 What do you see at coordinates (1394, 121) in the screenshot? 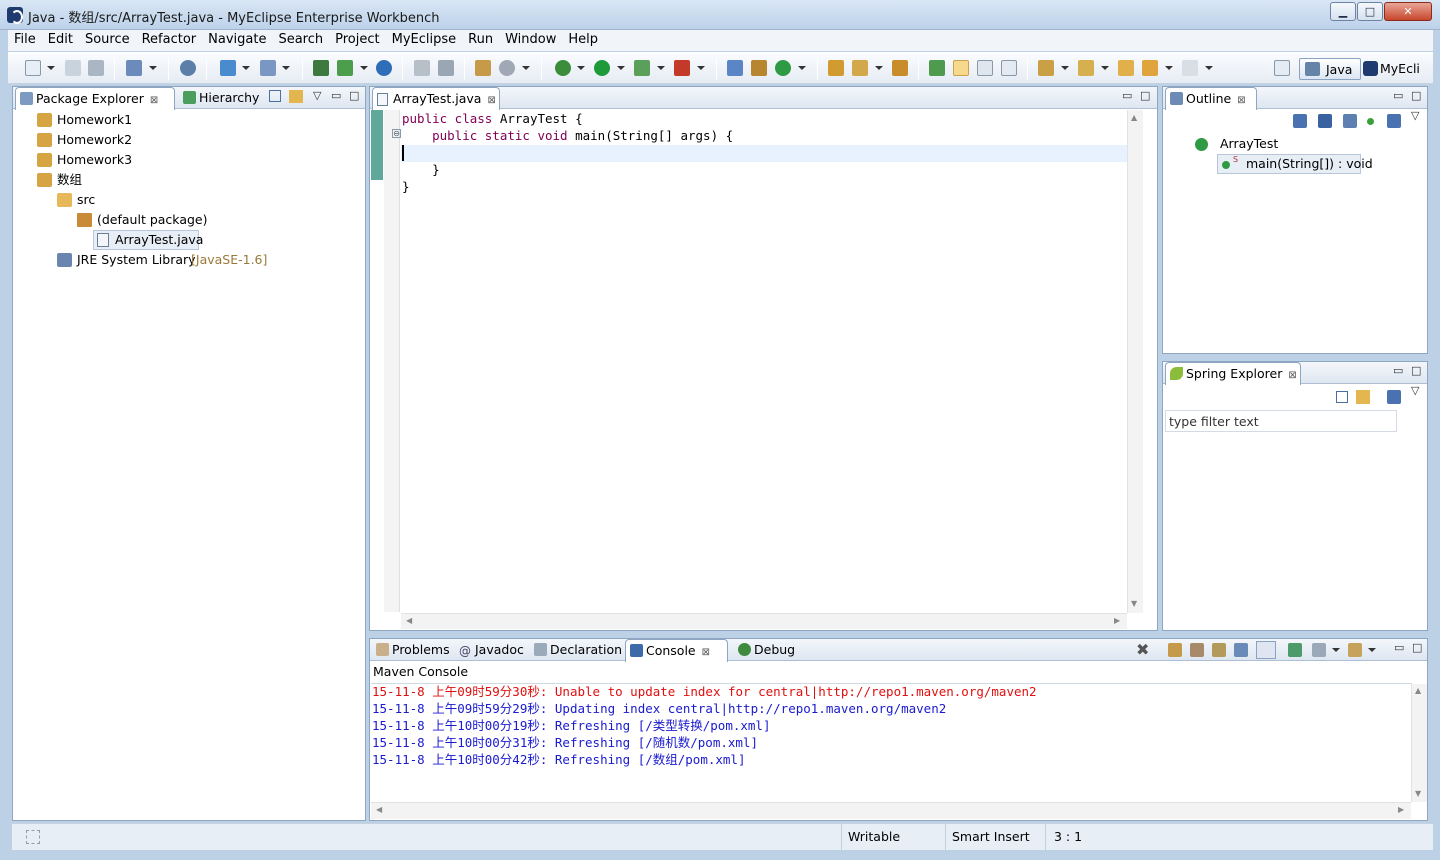
I see `hide-local-types-icon` at bounding box center [1394, 121].